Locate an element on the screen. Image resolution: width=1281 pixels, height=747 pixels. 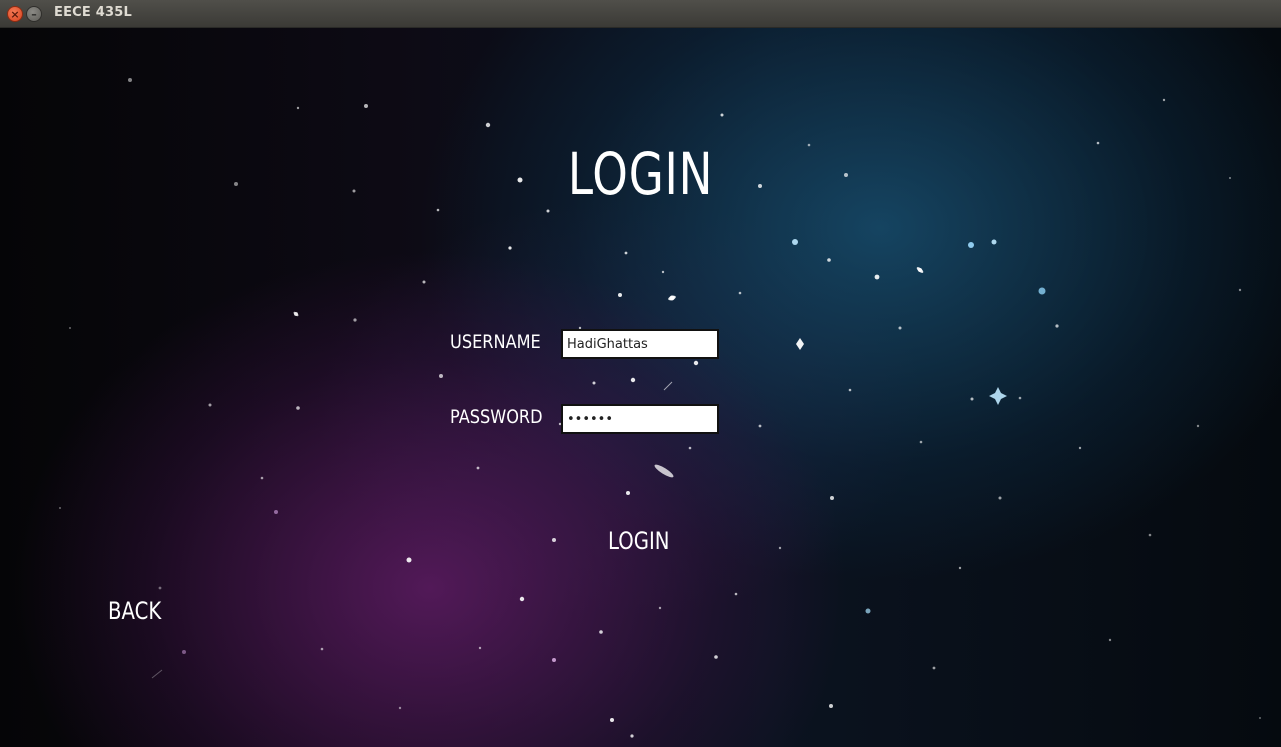
minimize-window-button: – is located at coordinates (34, 14).